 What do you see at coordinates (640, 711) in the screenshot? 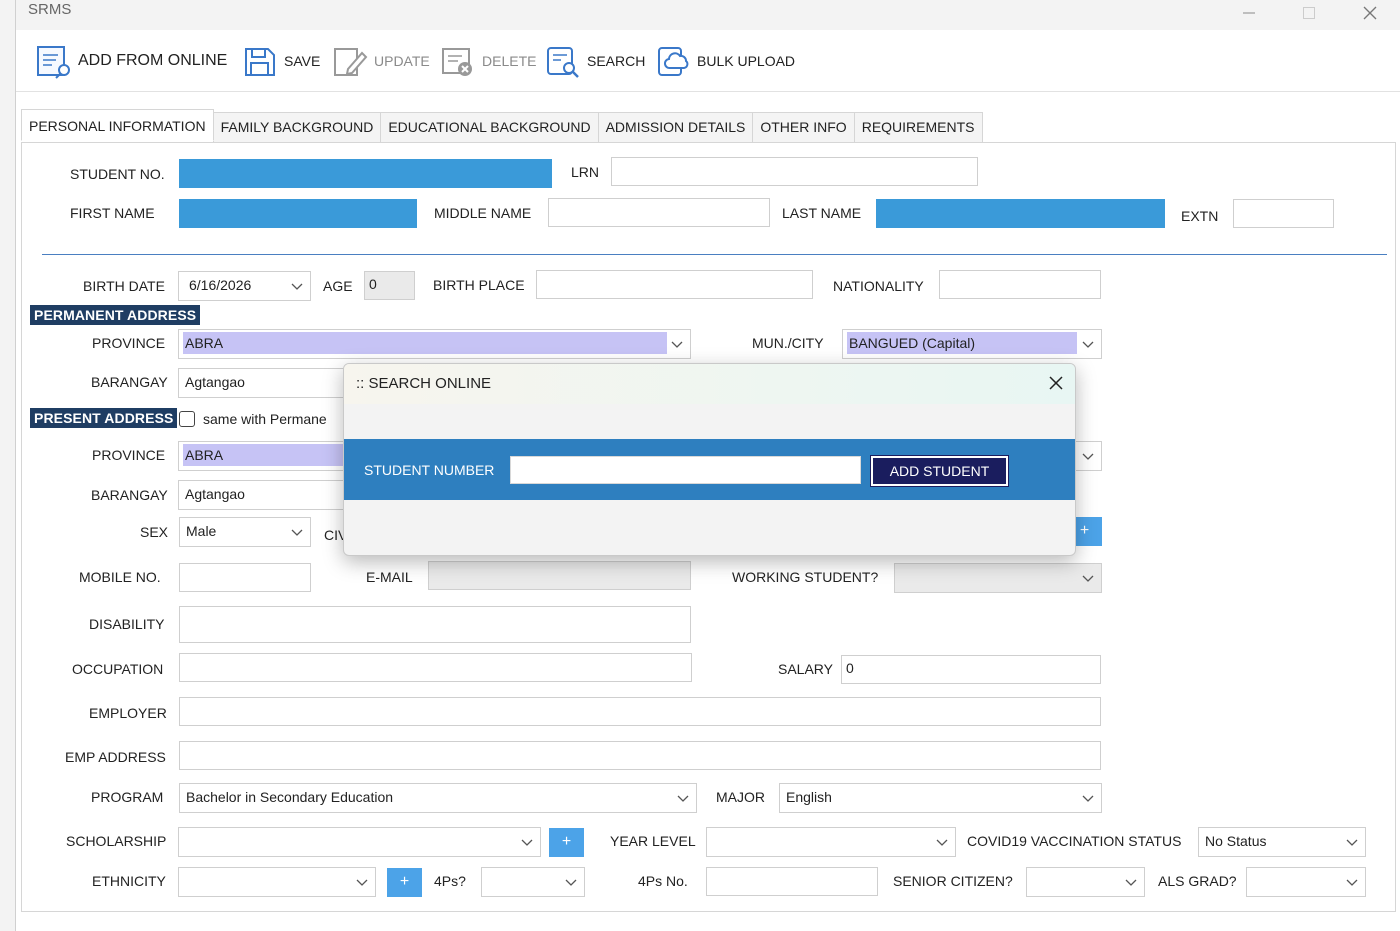
I see `employer-field` at bounding box center [640, 711].